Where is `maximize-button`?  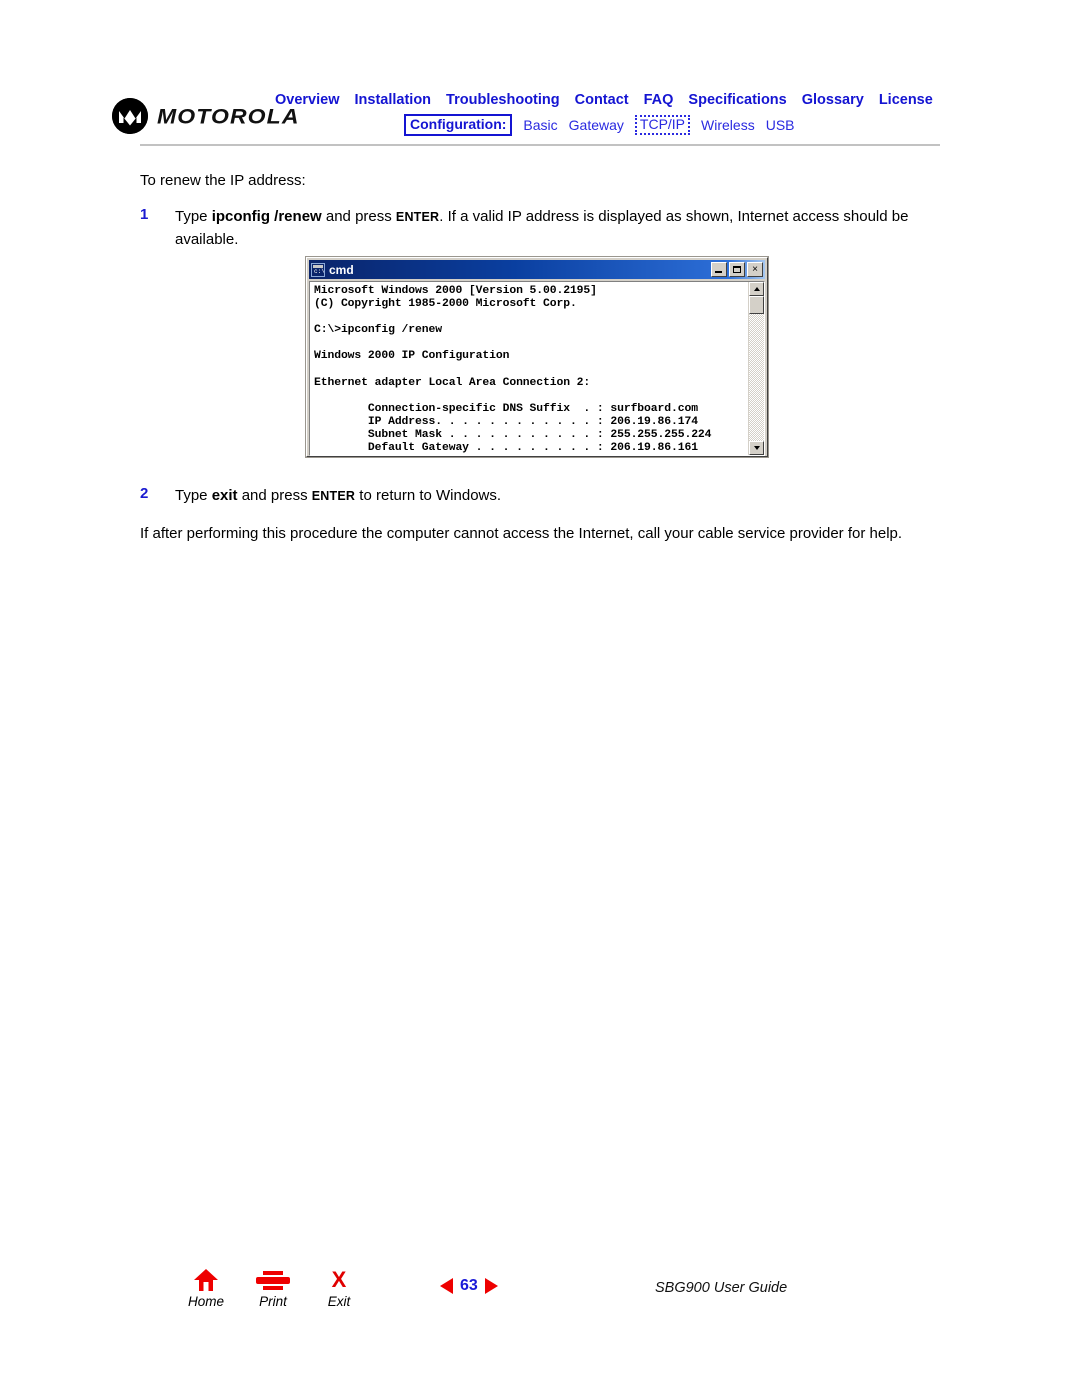
maximize-button is located at coordinates (737, 269).